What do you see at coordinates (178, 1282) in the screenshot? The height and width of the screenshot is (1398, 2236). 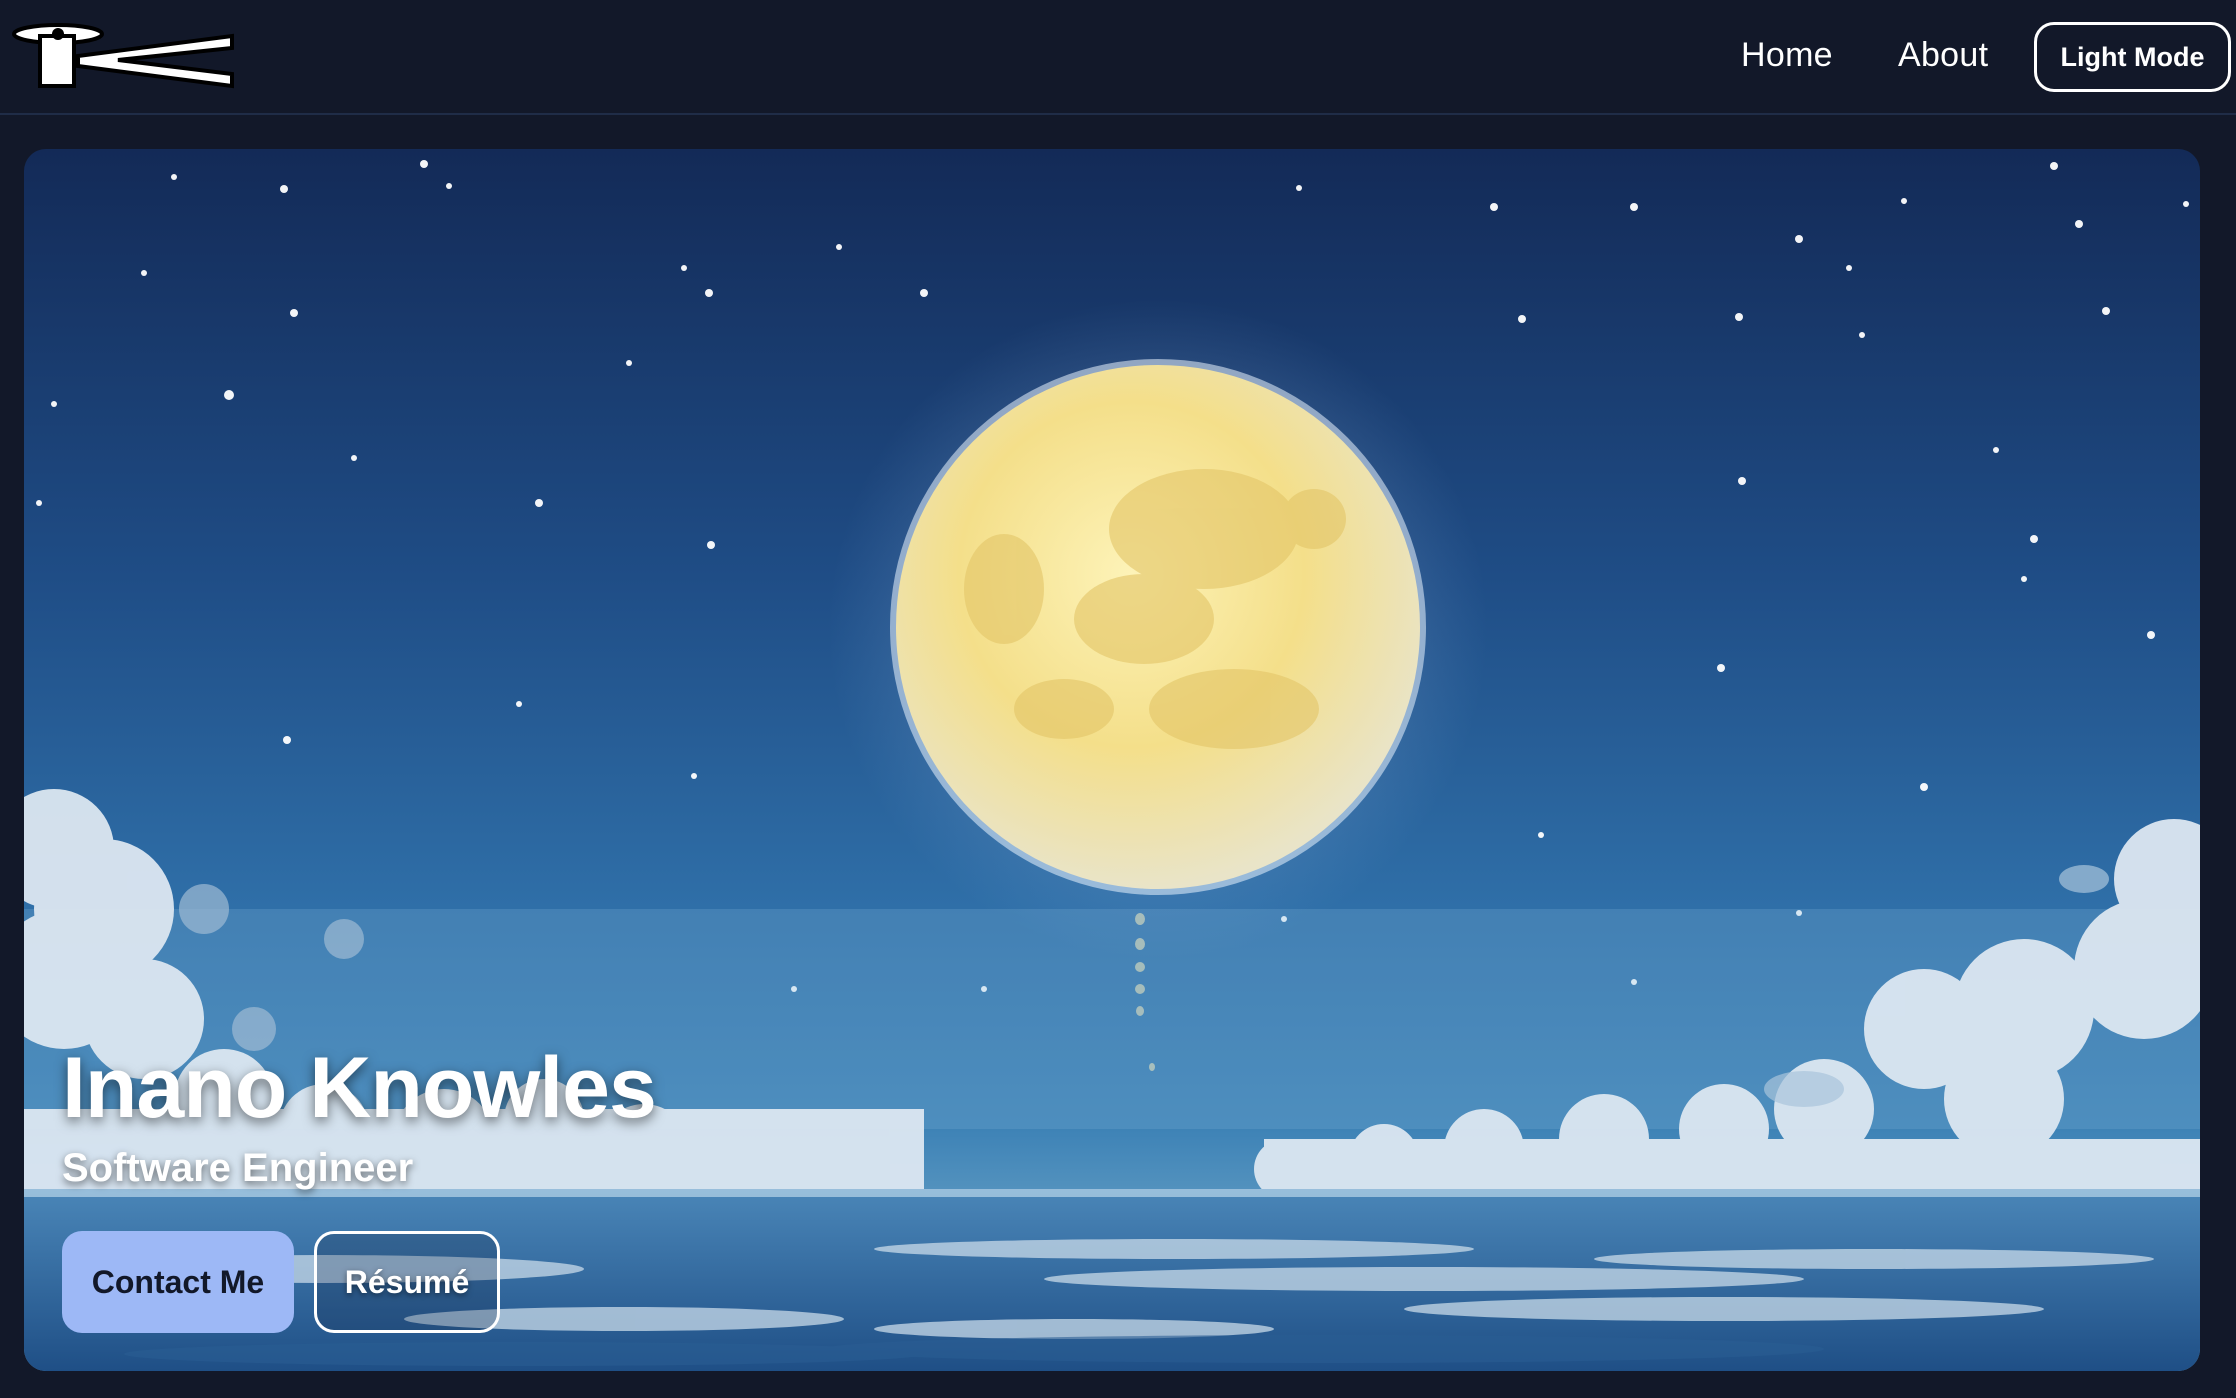 I see `contact-me-button: Contact Me` at bounding box center [178, 1282].